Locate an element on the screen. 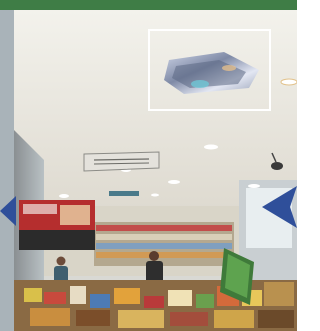 The height and width of the screenshot is (331, 320). back-shelves is located at coordinates (164, 244).